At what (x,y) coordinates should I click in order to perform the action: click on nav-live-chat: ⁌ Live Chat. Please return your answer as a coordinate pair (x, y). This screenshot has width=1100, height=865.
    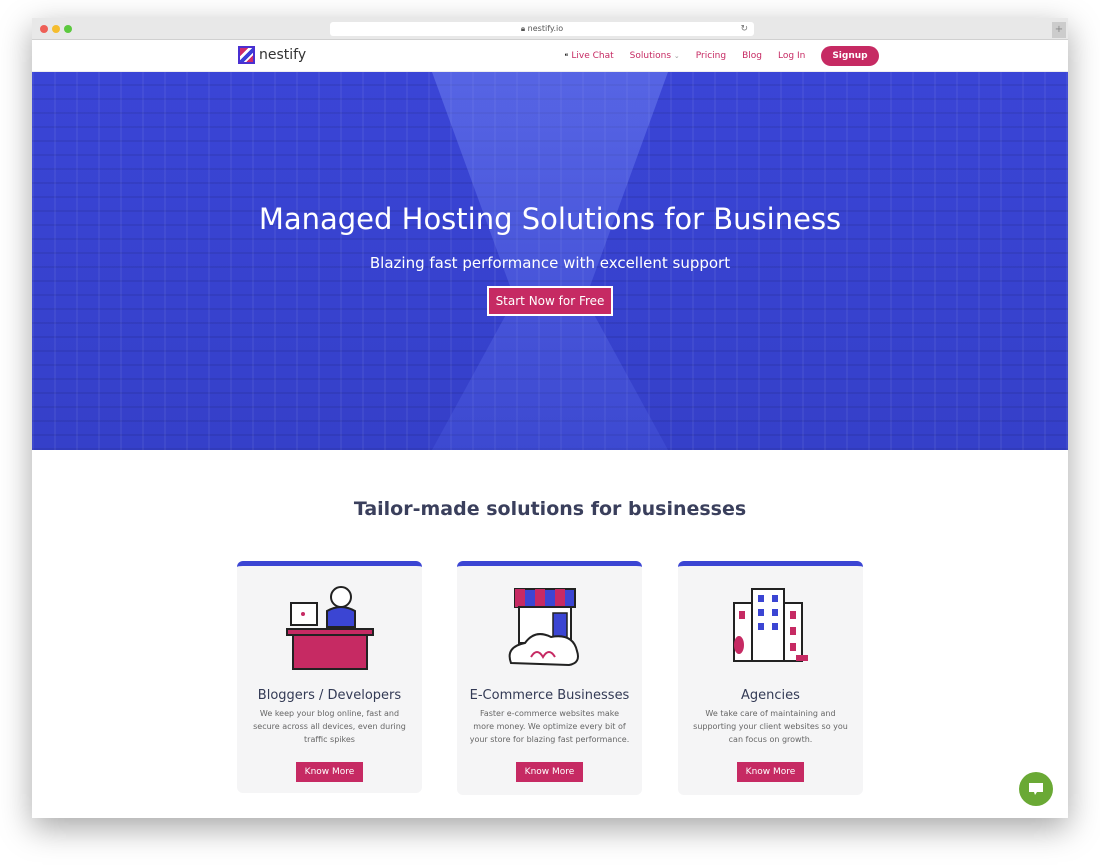
    Looking at the image, I should click on (589, 56).